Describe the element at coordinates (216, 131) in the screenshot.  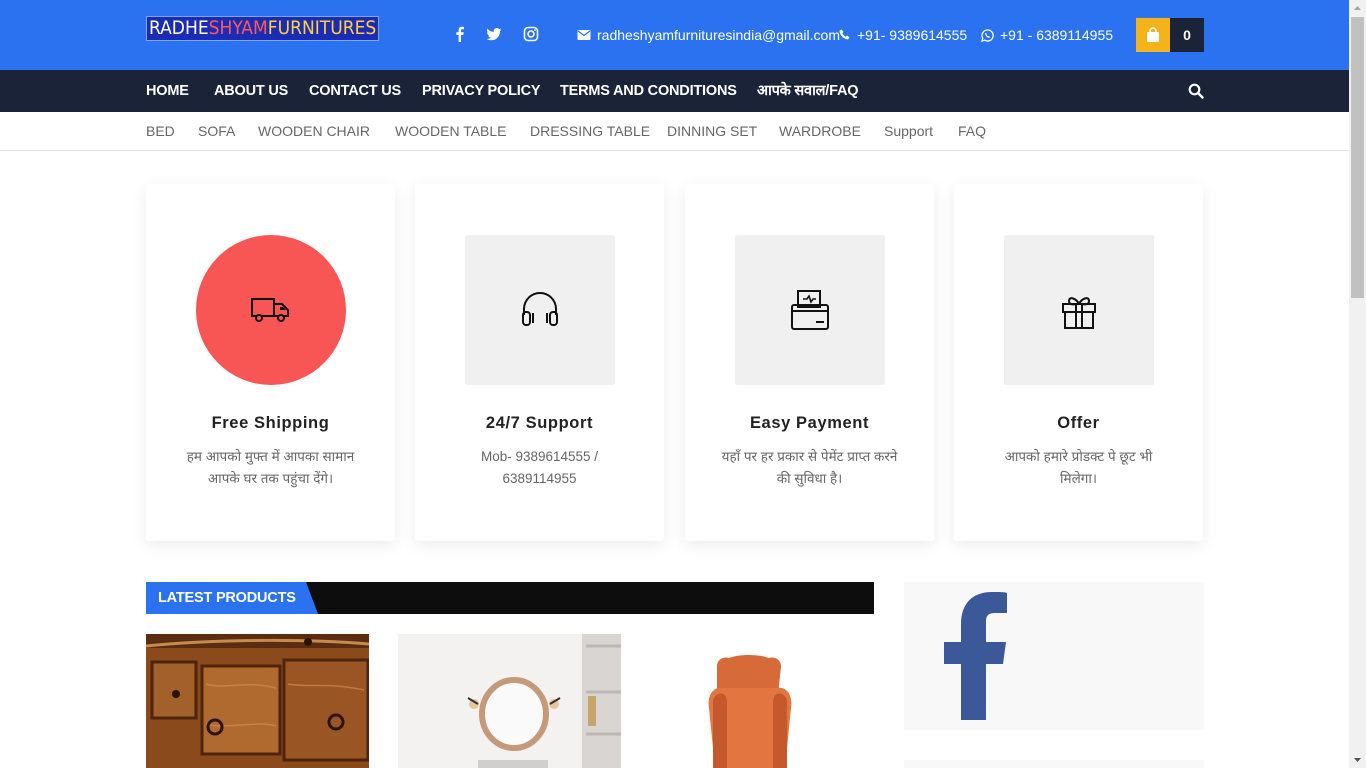
I see `category-sofa: SOFA` at that location.